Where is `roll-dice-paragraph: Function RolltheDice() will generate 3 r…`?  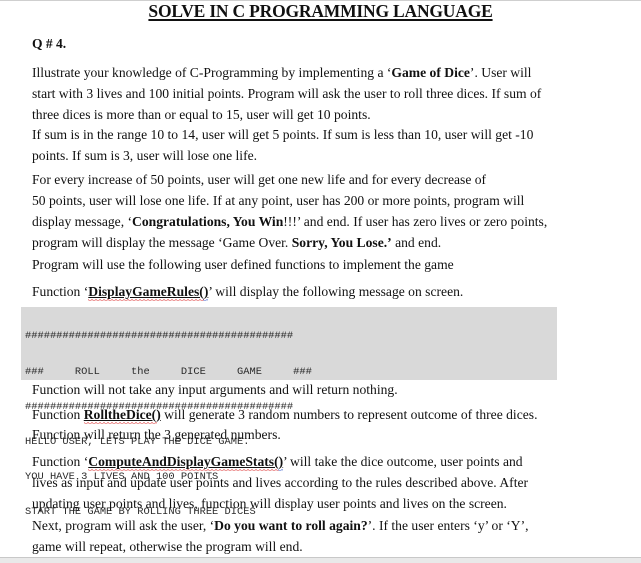
roll-dice-paragraph: Function RolltheDice() will generate 3 r… is located at coordinates (312, 424).